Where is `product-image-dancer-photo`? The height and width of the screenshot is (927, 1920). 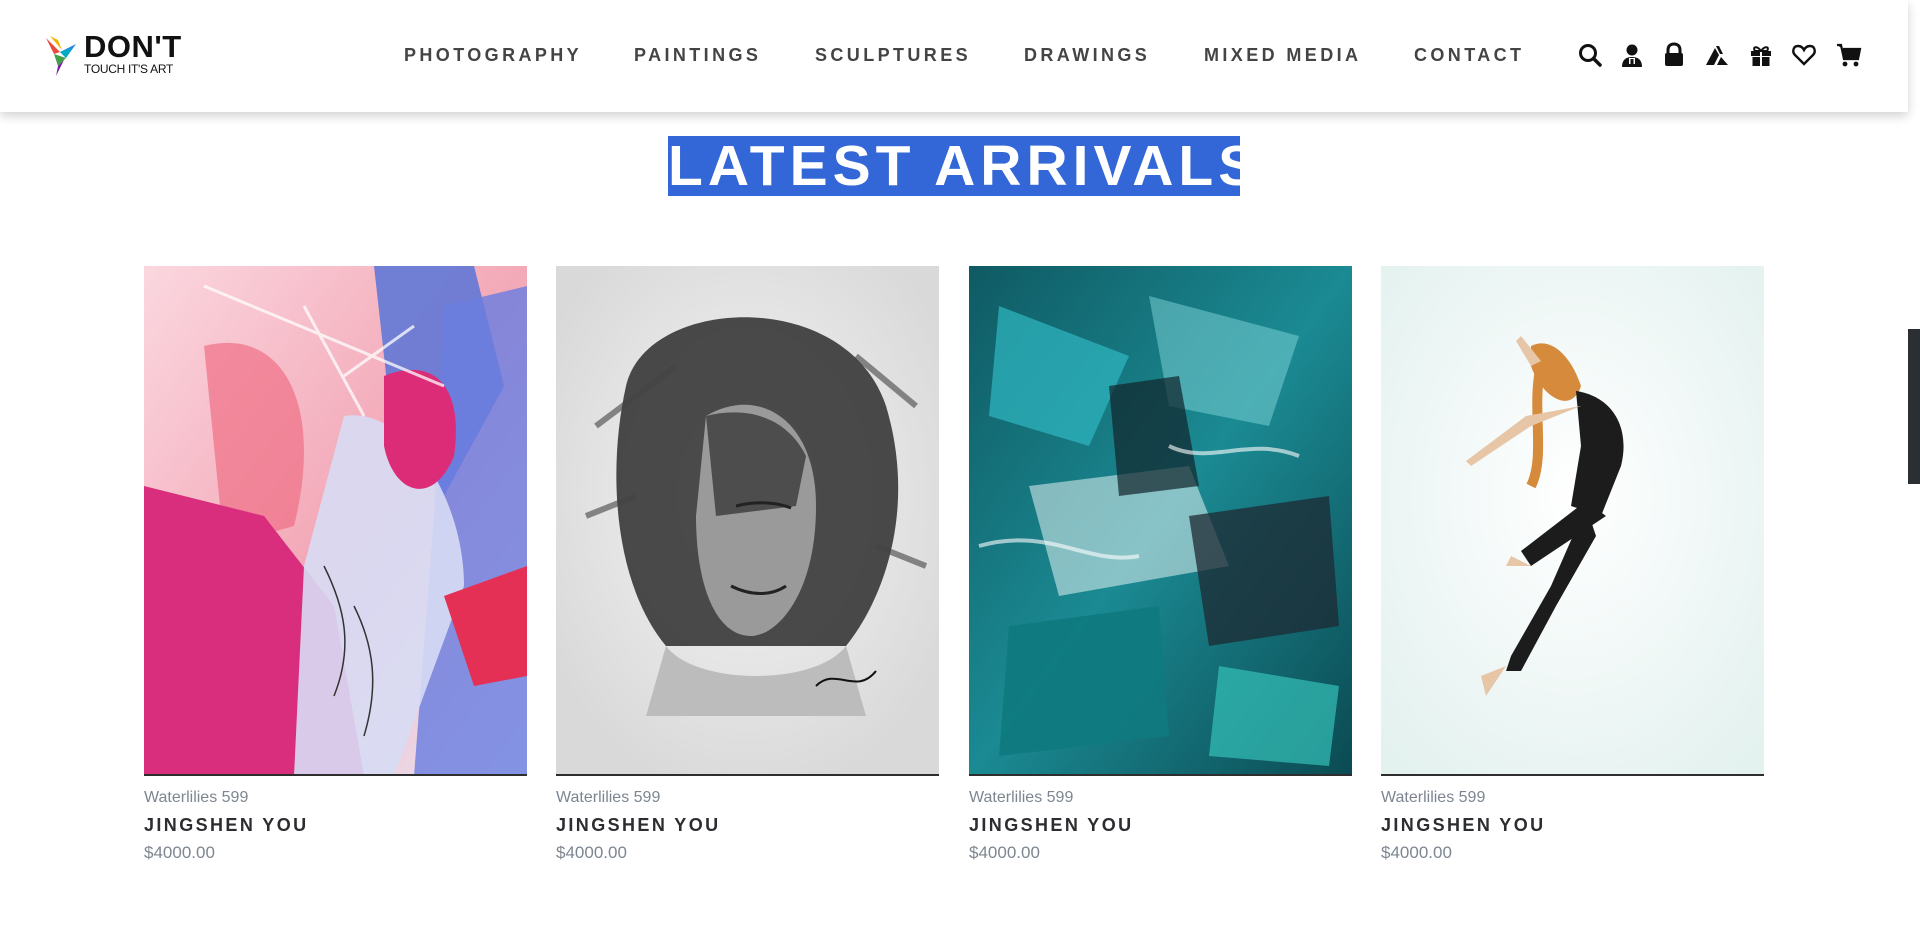 product-image-dancer-photo is located at coordinates (1572, 521).